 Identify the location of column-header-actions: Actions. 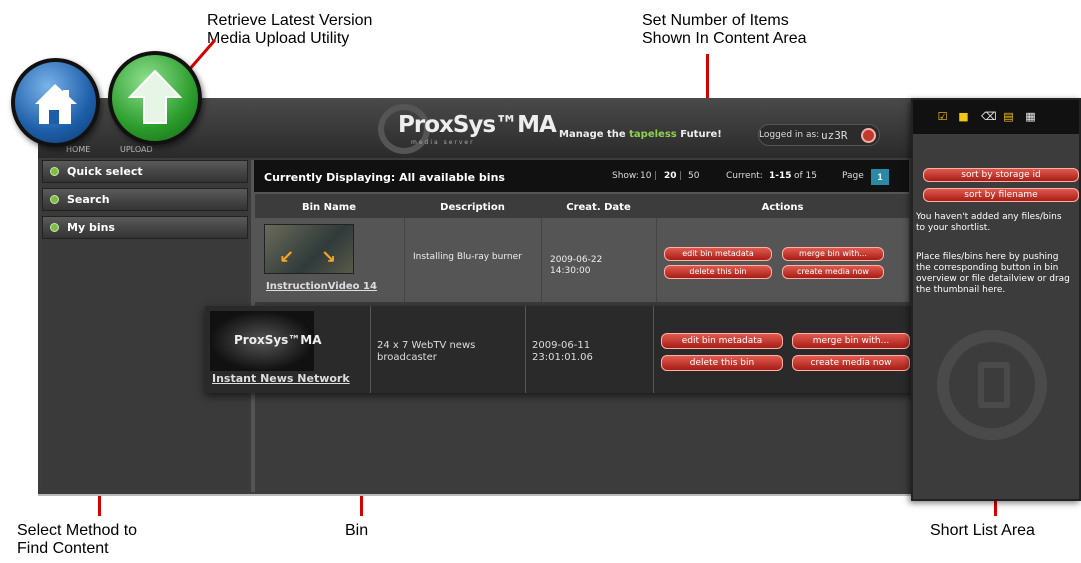
(782, 207).